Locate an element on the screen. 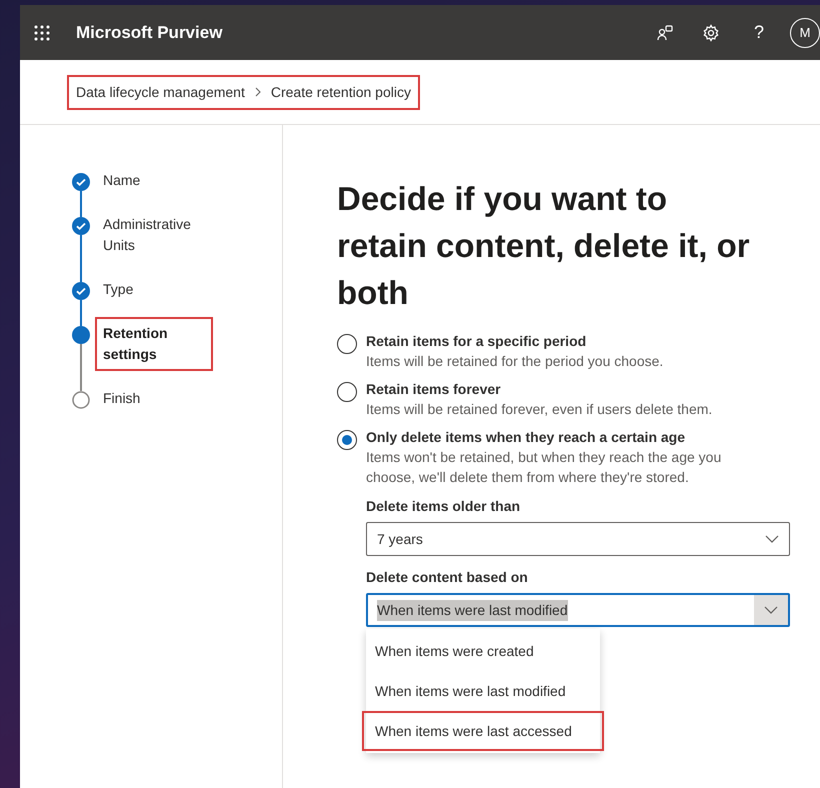  step-label: Type is located at coordinates (154, 289).